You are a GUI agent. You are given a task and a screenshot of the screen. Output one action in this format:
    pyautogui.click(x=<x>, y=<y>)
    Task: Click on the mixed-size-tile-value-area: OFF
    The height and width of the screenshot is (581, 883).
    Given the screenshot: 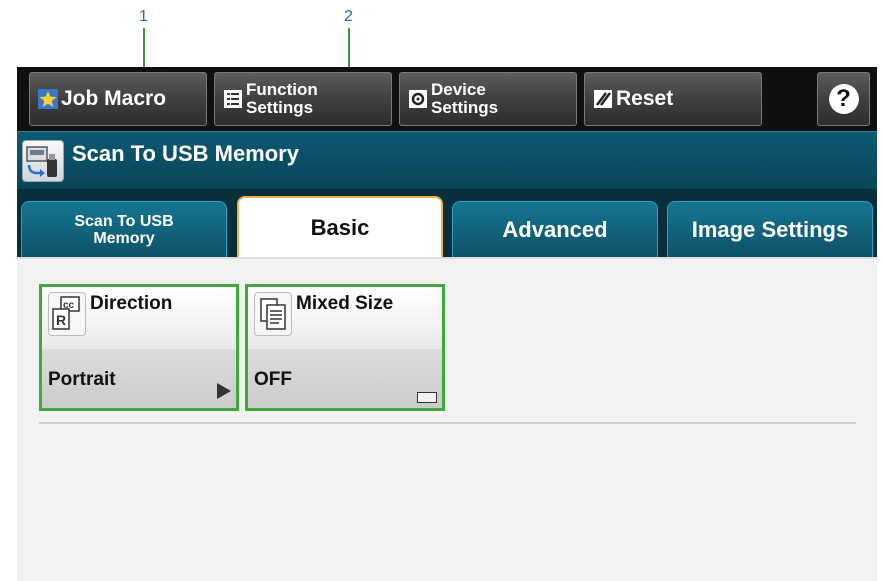 What is the action you would take?
    pyautogui.click(x=345, y=378)
    